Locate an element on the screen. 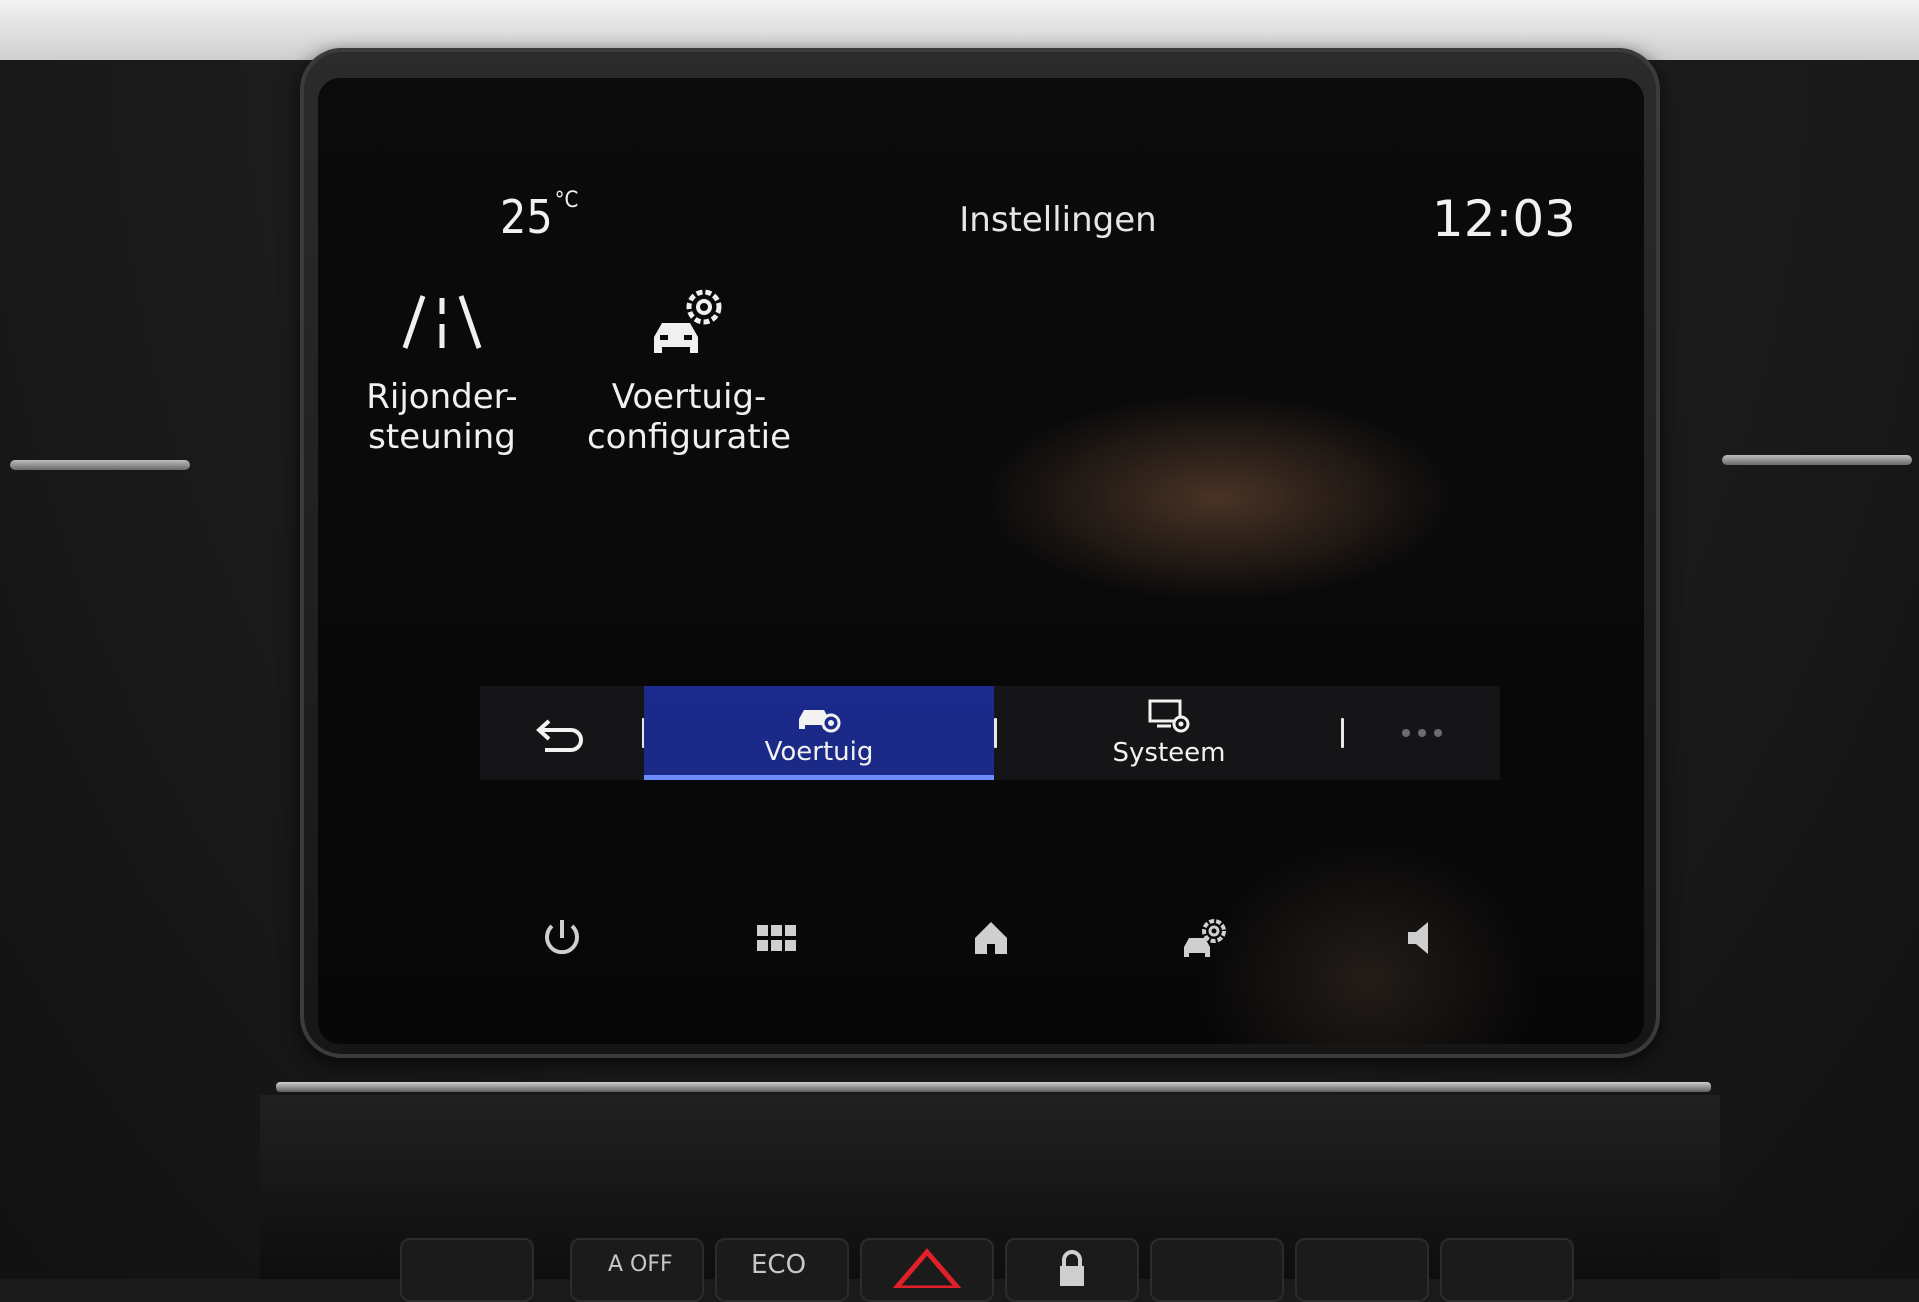  back-arrow-icon is located at coordinates (559, 735).